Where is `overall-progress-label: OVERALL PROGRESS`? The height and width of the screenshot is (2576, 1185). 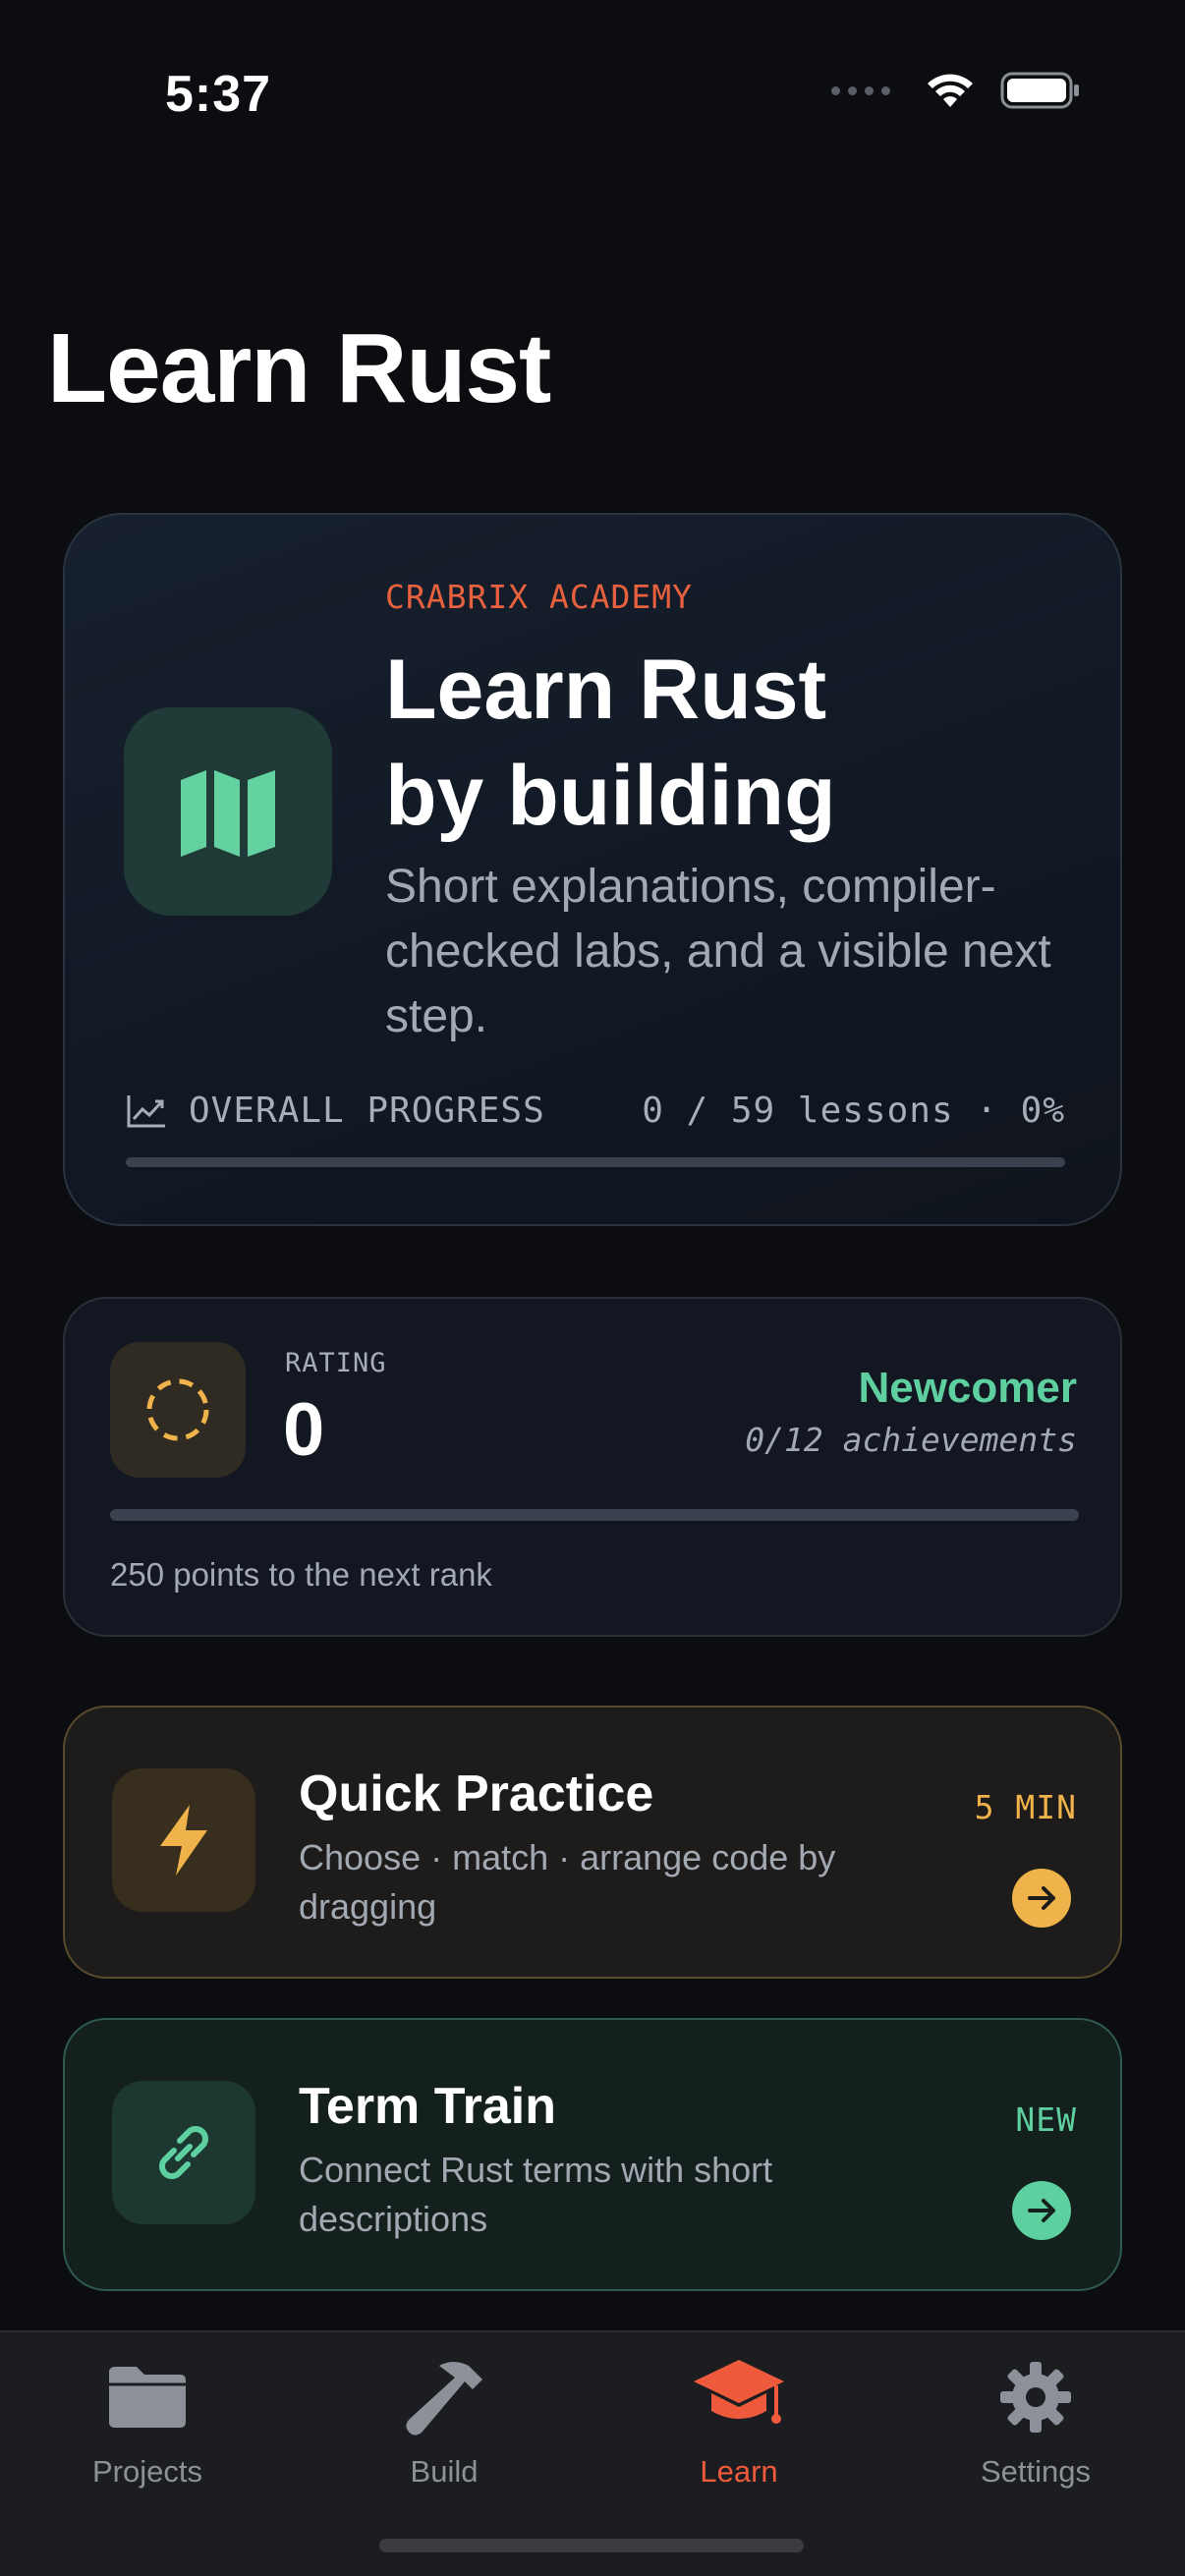
overall-progress-label: OVERALL PROGRESS is located at coordinates (336, 1111).